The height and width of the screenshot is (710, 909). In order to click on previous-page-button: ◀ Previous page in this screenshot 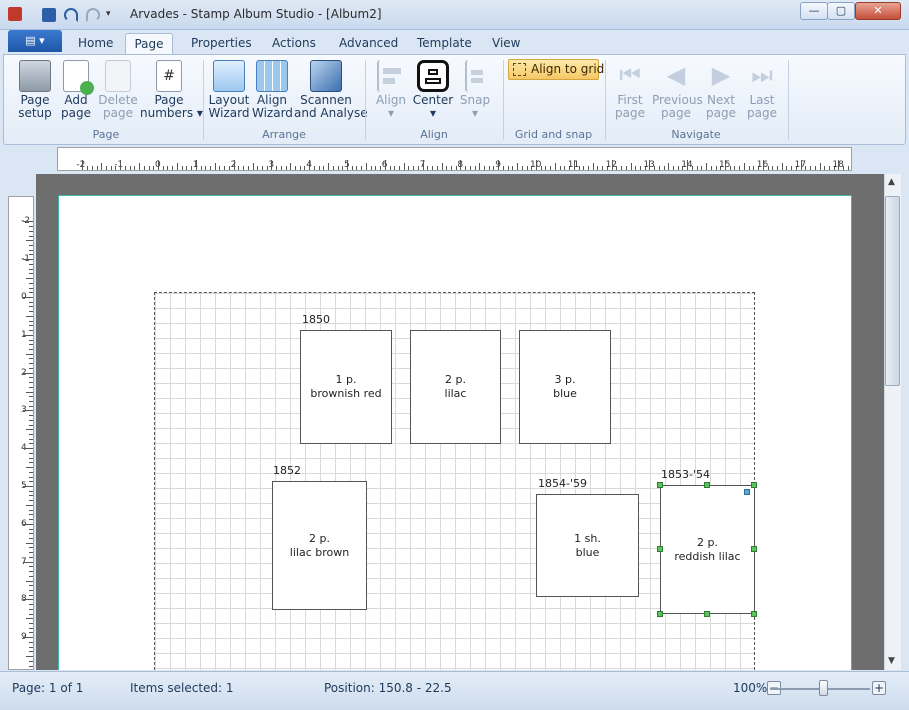, I will do `click(677, 90)`.